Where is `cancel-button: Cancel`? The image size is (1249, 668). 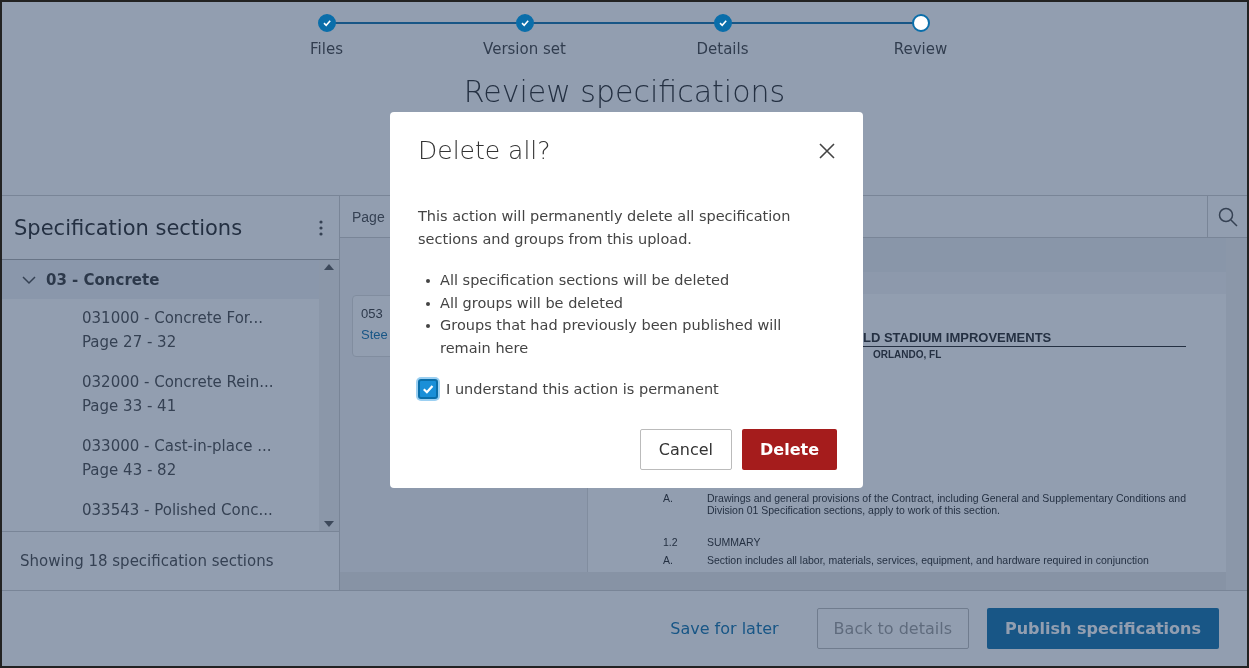 cancel-button: Cancel is located at coordinates (686, 449).